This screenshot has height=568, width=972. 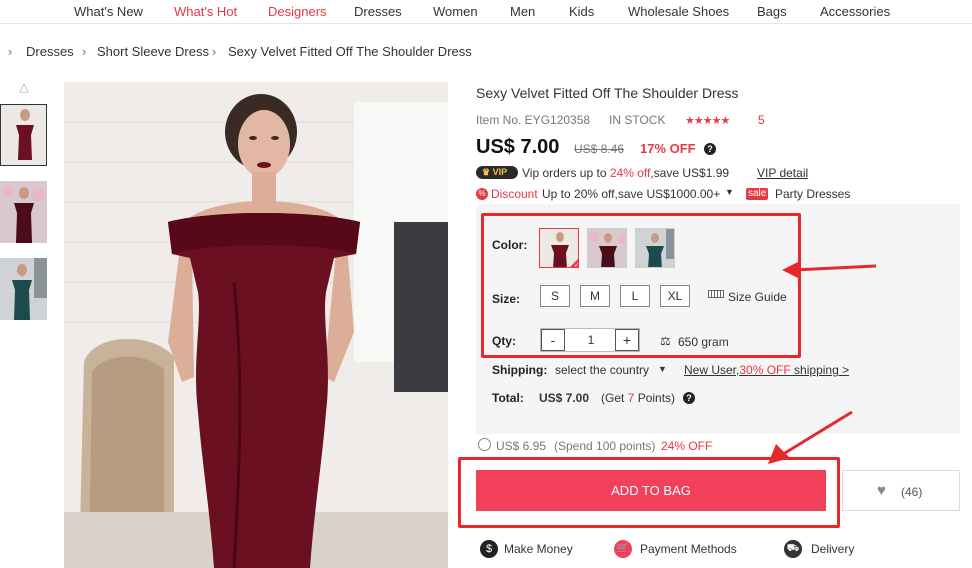 What do you see at coordinates (687, 446) in the screenshot?
I see `points-off: 24% OFF` at bounding box center [687, 446].